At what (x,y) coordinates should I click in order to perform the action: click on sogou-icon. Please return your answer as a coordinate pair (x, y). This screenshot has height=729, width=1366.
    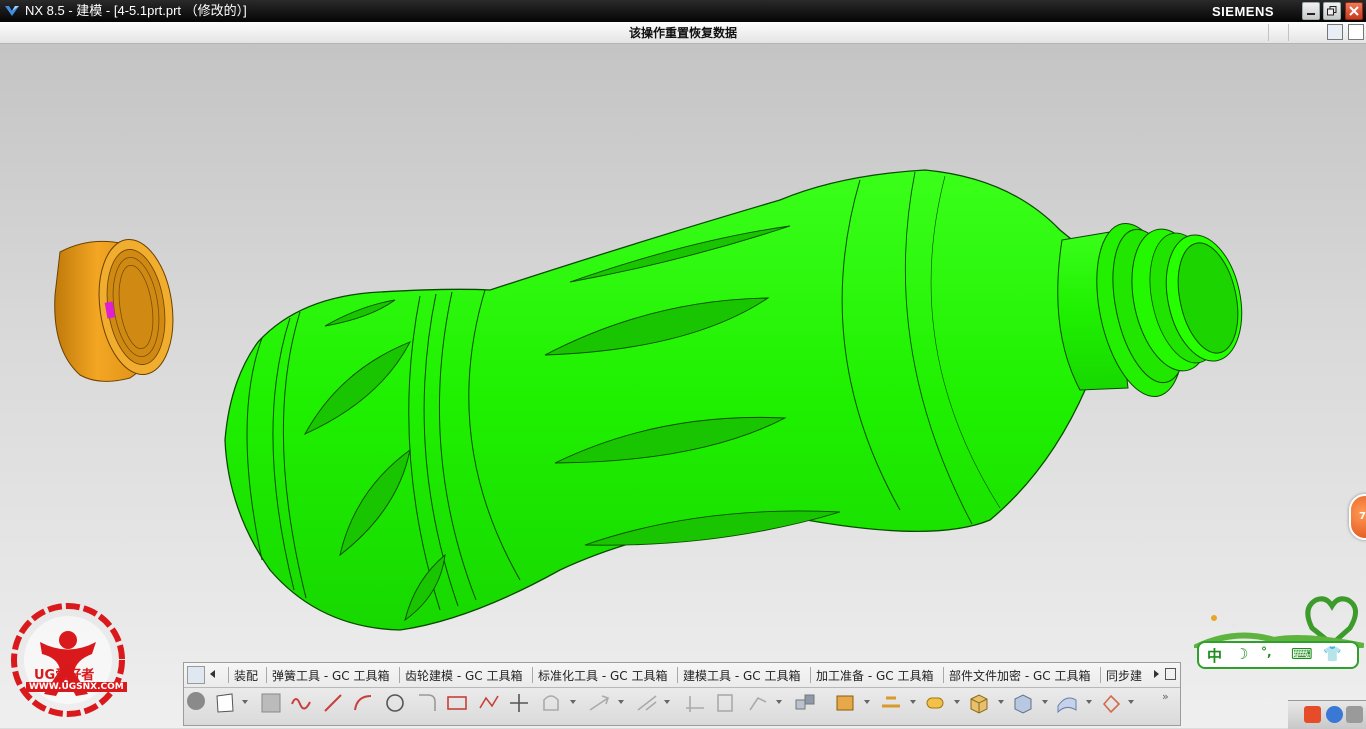
    Looking at the image, I should click on (1312, 714).